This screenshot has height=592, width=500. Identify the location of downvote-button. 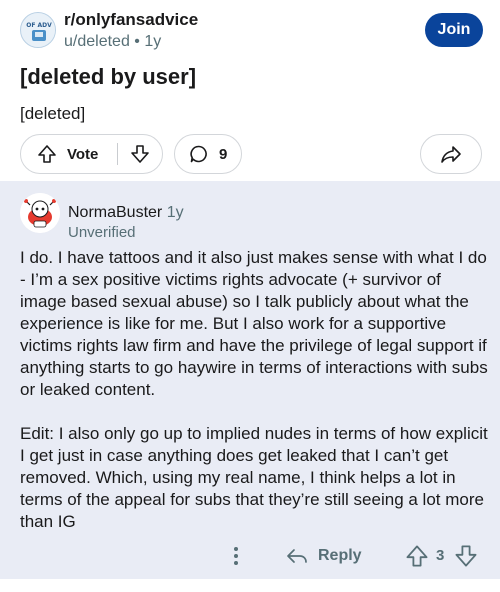
(140, 154).